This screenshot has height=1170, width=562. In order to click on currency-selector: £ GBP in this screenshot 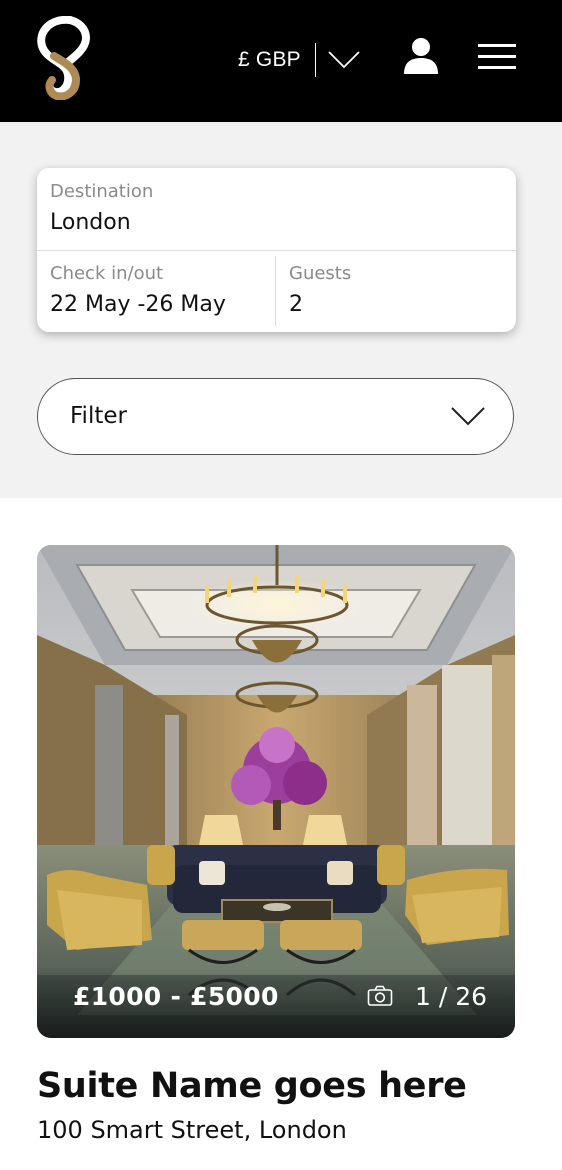, I will do `click(299, 60)`.